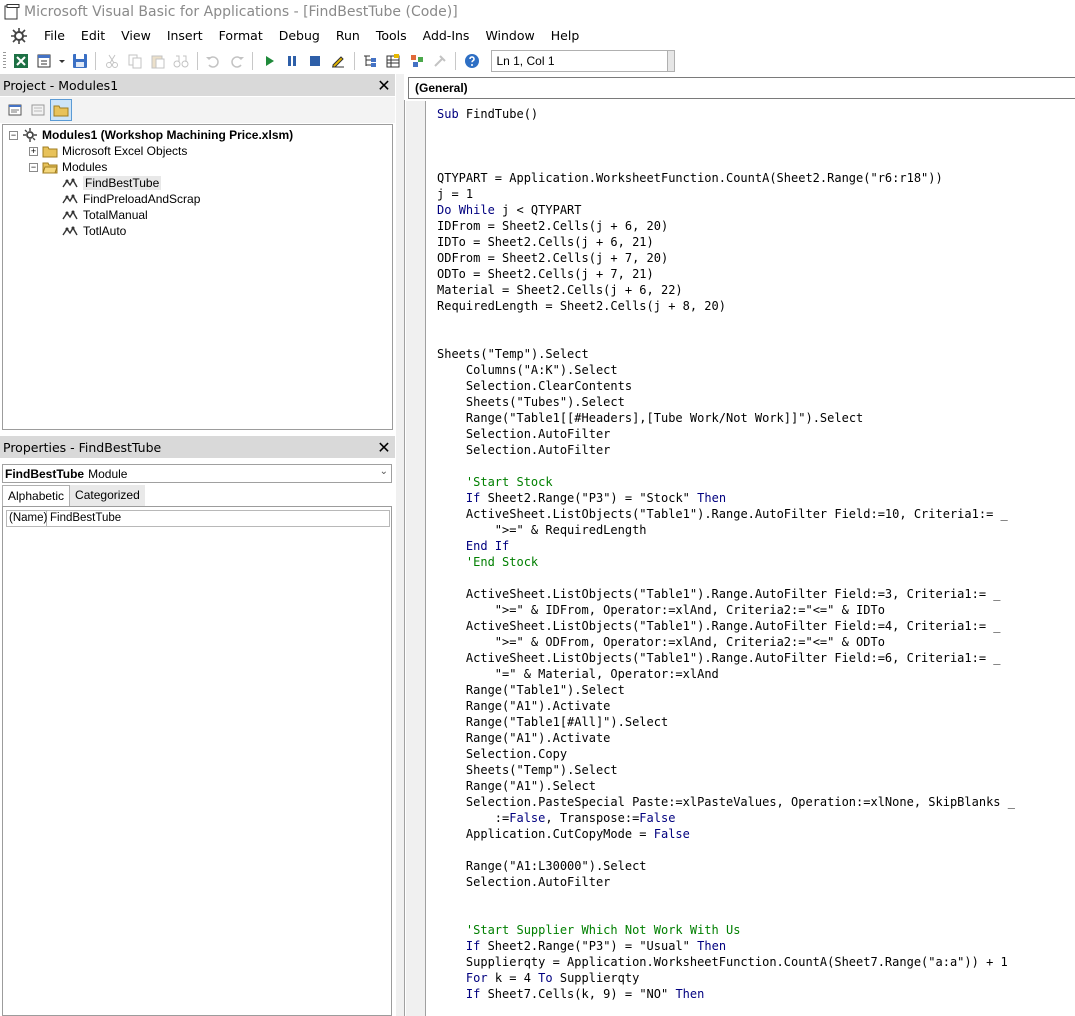  What do you see at coordinates (756, 482) in the screenshot?
I see `code-line: 'Start Stock` at bounding box center [756, 482].